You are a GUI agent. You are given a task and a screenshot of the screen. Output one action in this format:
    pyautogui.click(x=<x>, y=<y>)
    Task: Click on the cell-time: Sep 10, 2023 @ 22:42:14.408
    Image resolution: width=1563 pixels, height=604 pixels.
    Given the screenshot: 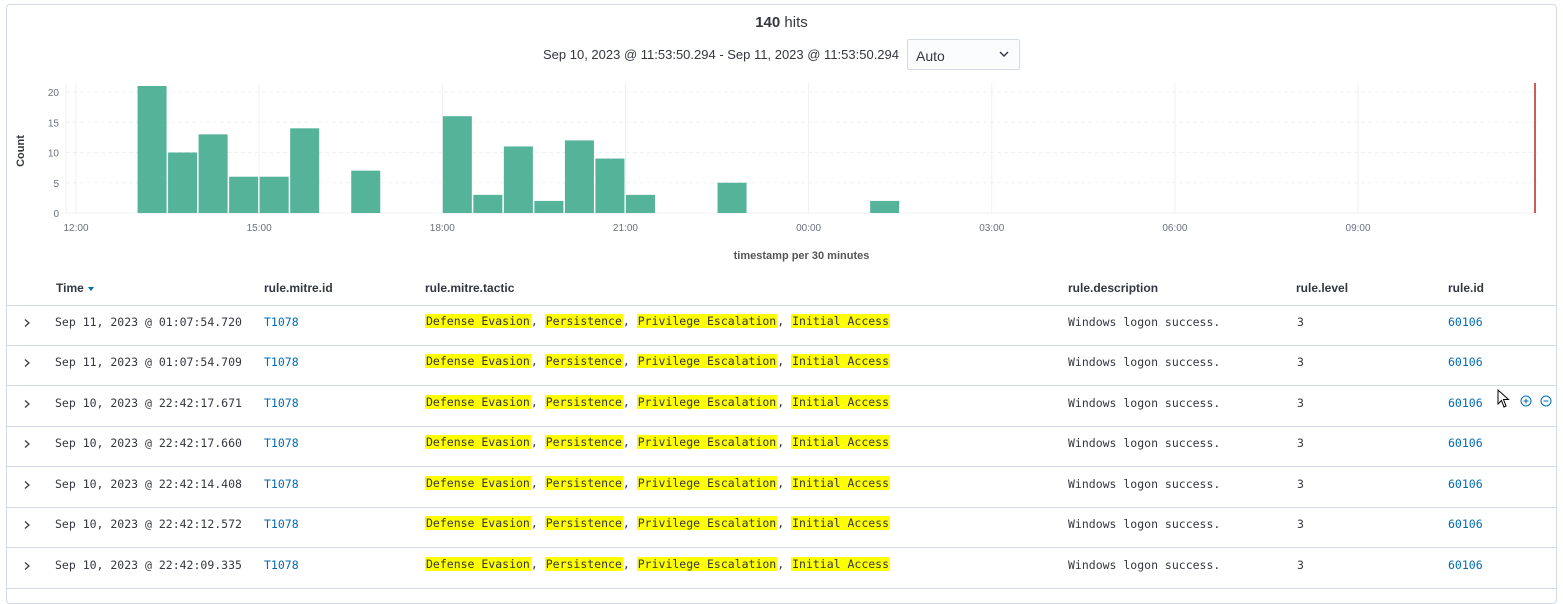 What is the action you would take?
    pyautogui.click(x=148, y=484)
    